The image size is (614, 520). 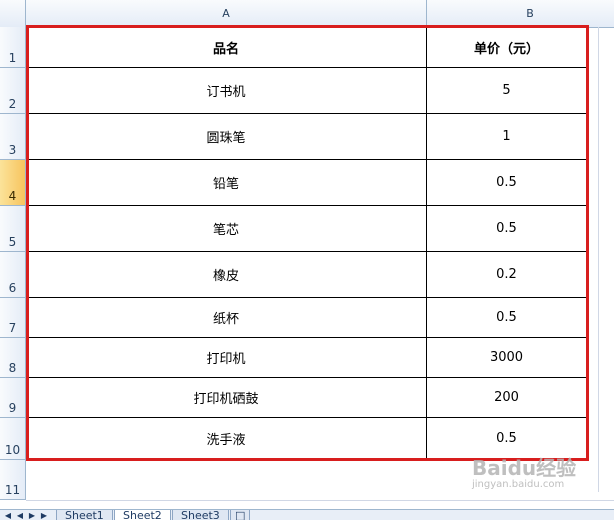 What do you see at coordinates (13, 358) in the screenshot?
I see `row-header-8: 8` at bounding box center [13, 358].